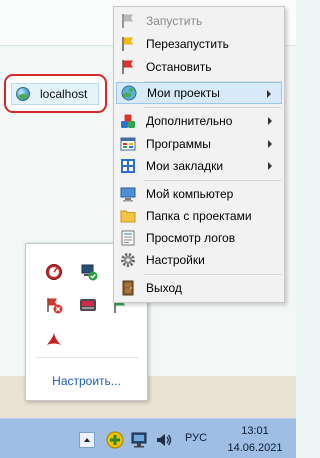 This screenshot has height=458, width=320. Describe the element at coordinates (199, 288) in the screenshot. I see `menu-item-exit: Выход` at that location.